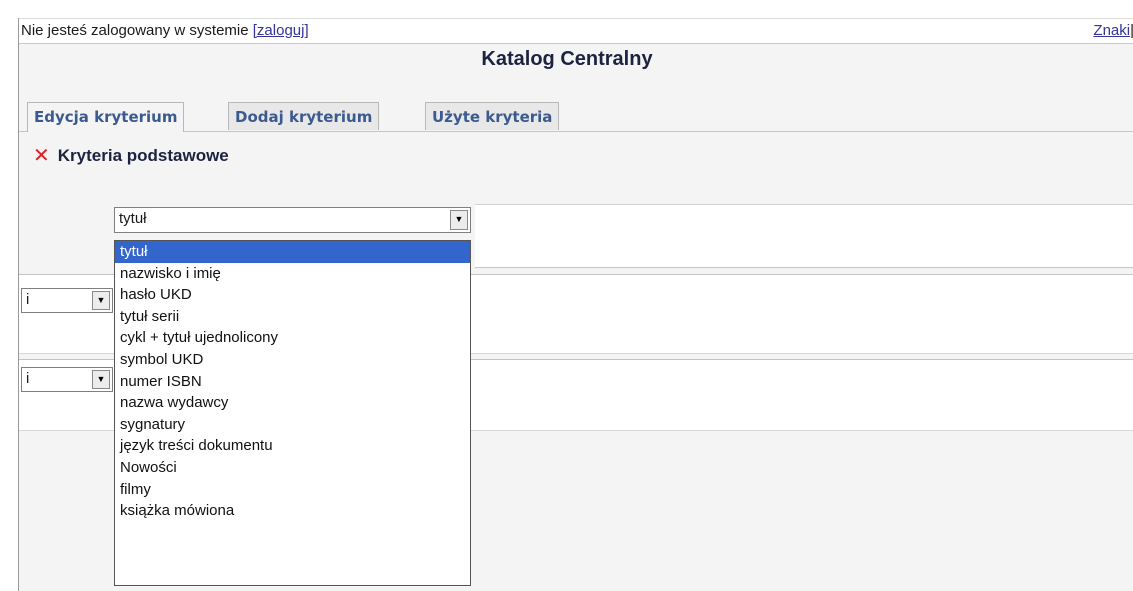 This screenshot has height=591, width=1133. Describe the element at coordinates (67, 300) in the screenshot. I see `operator-select-1: i ▼` at that location.